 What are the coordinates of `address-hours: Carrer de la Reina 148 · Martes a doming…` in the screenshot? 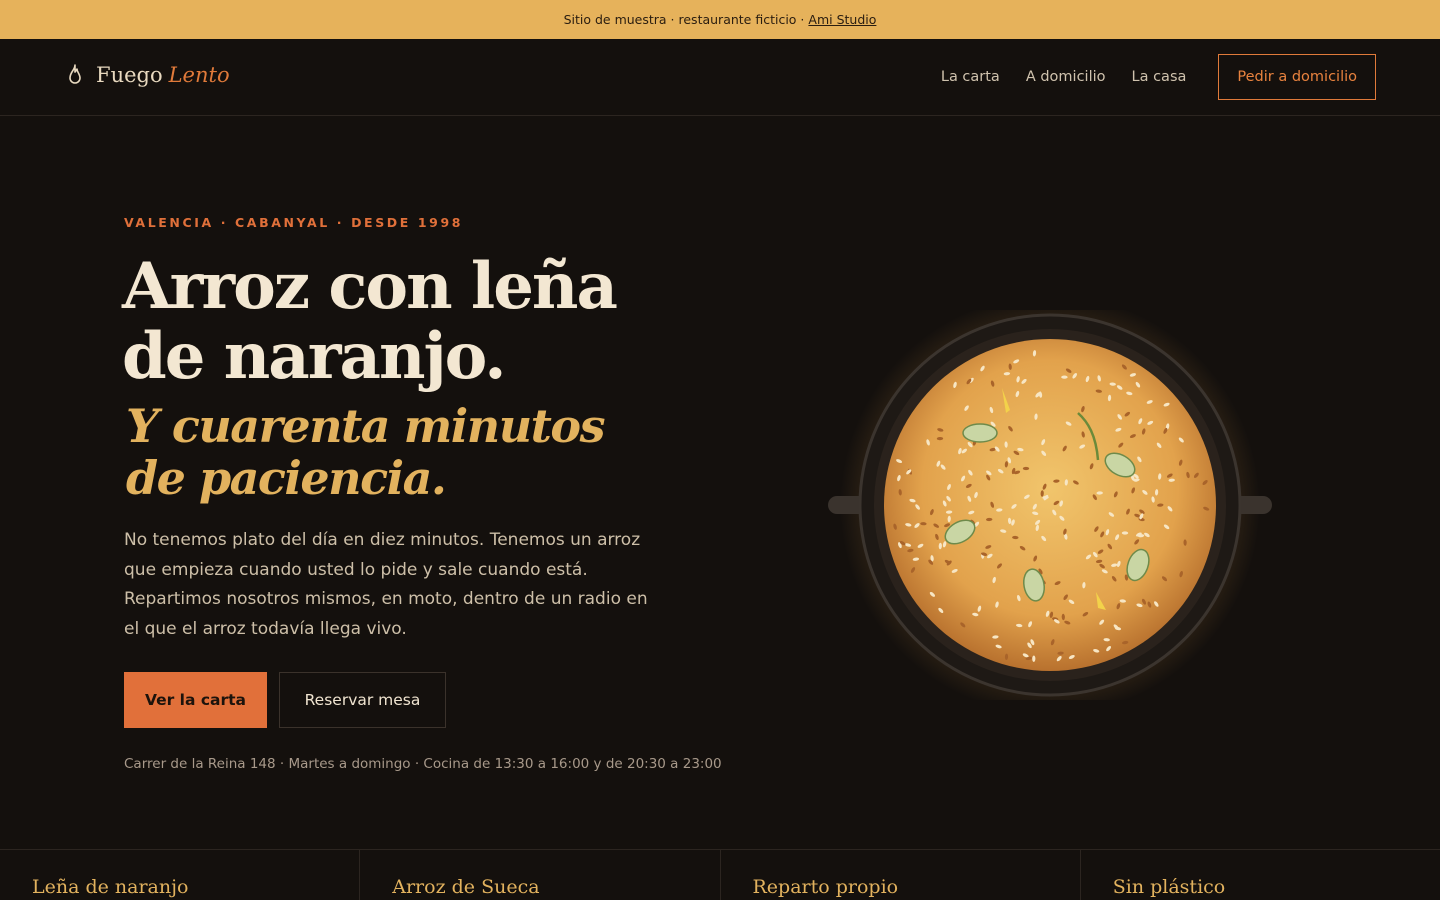 It's located at (423, 764).